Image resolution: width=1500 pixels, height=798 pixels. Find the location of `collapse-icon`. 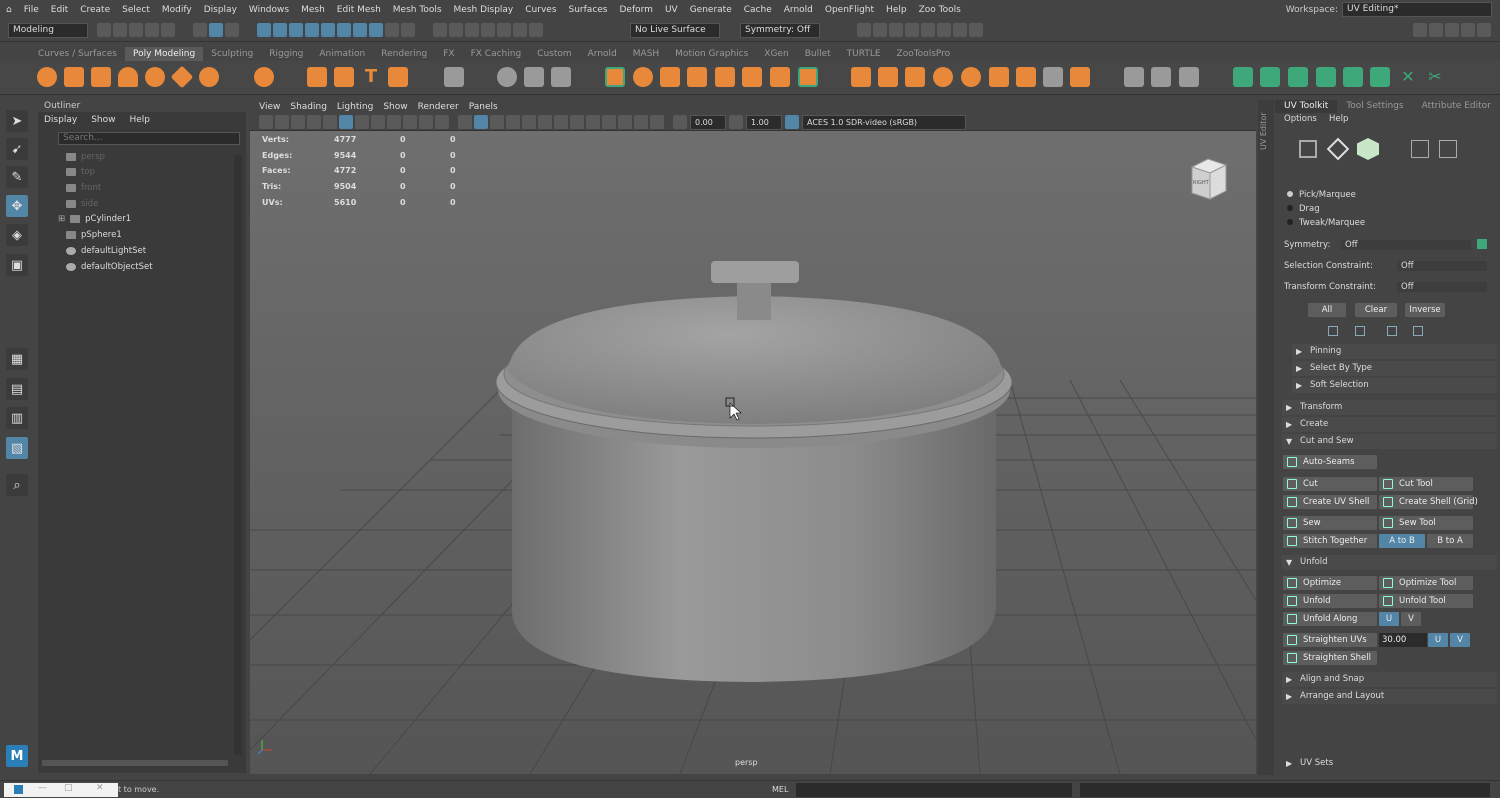

collapse-icon is located at coordinates (1080, 77).